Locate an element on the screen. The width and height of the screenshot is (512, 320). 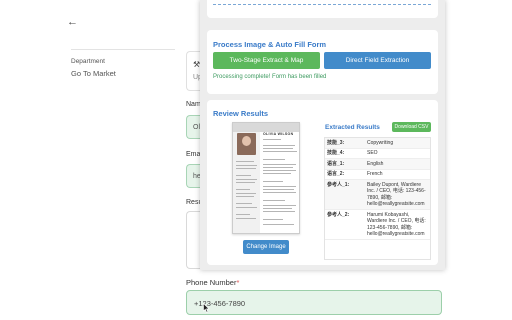
direct-extraction-button: Direct Field Extraction is located at coordinates (377, 60).